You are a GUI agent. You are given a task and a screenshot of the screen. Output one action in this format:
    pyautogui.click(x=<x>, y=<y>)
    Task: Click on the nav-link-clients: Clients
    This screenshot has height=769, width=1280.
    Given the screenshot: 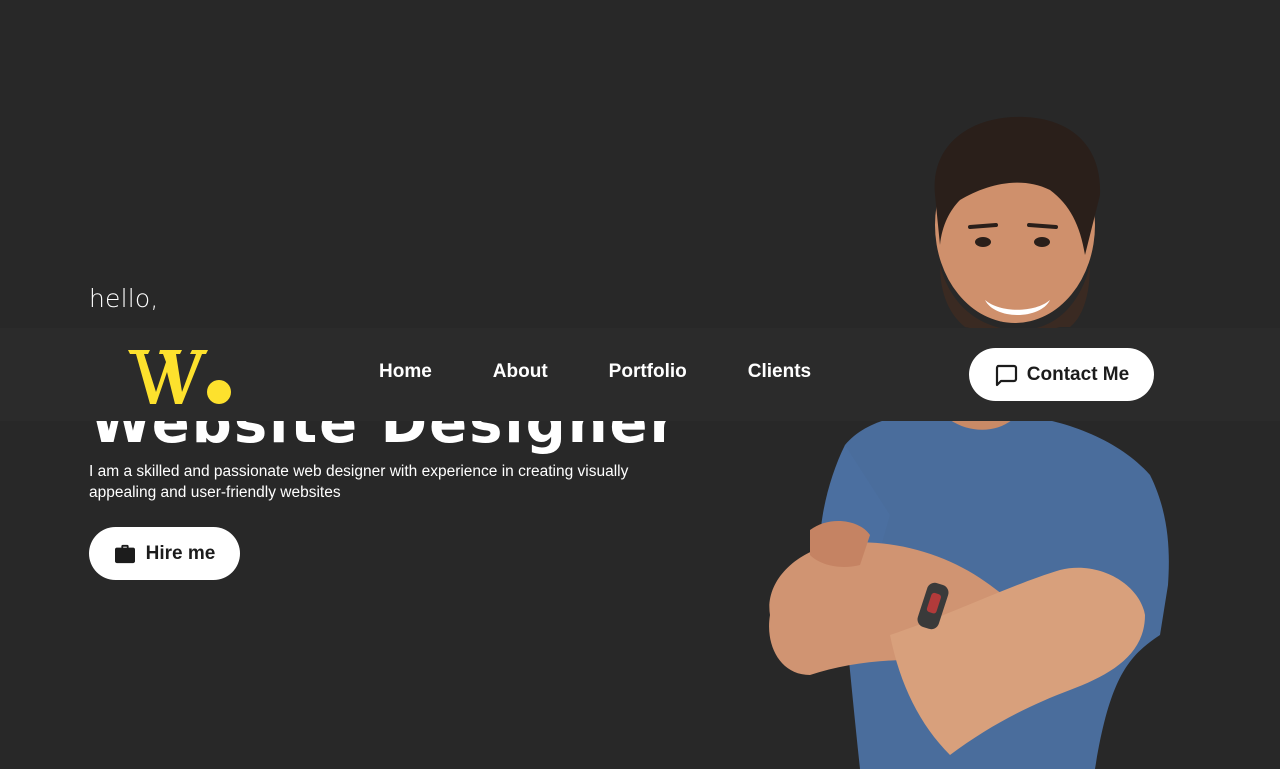 What is the action you would take?
    pyautogui.click(x=779, y=372)
    